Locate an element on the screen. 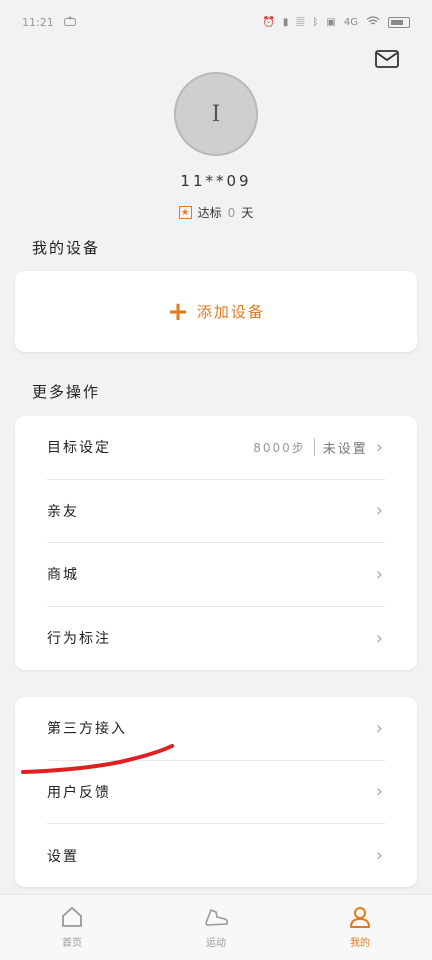  friends-label: 亲友 is located at coordinates (63, 511).